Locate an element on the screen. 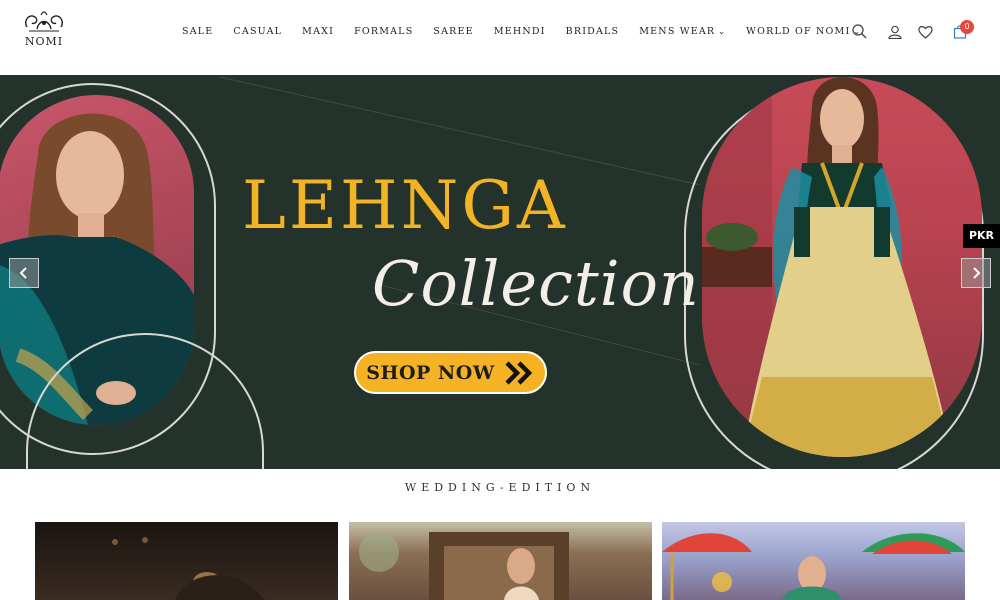  chevron-left-icon is located at coordinates (23, 273).